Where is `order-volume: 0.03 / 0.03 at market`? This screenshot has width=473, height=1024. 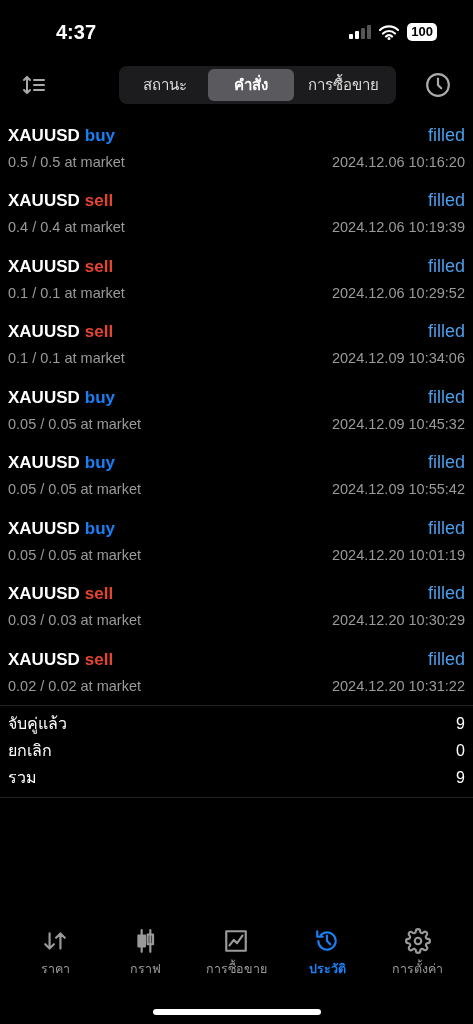 order-volume: 0.03 / 0.03 at market is located at coordinates (74, 621).